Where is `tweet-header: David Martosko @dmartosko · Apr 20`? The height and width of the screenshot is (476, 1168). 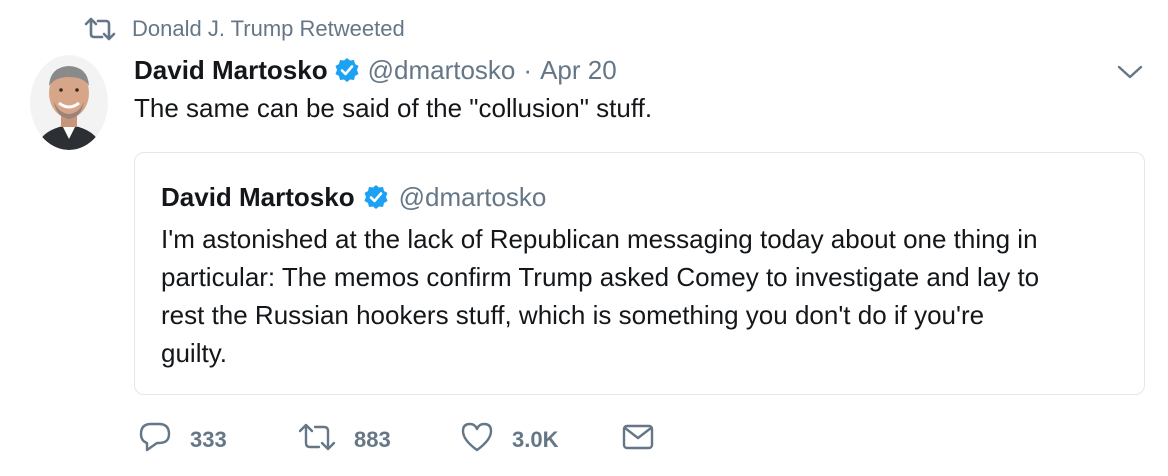 tweet-header: David Martosko @dmartosko · Apr 20 is located at coordinates (375, 70).